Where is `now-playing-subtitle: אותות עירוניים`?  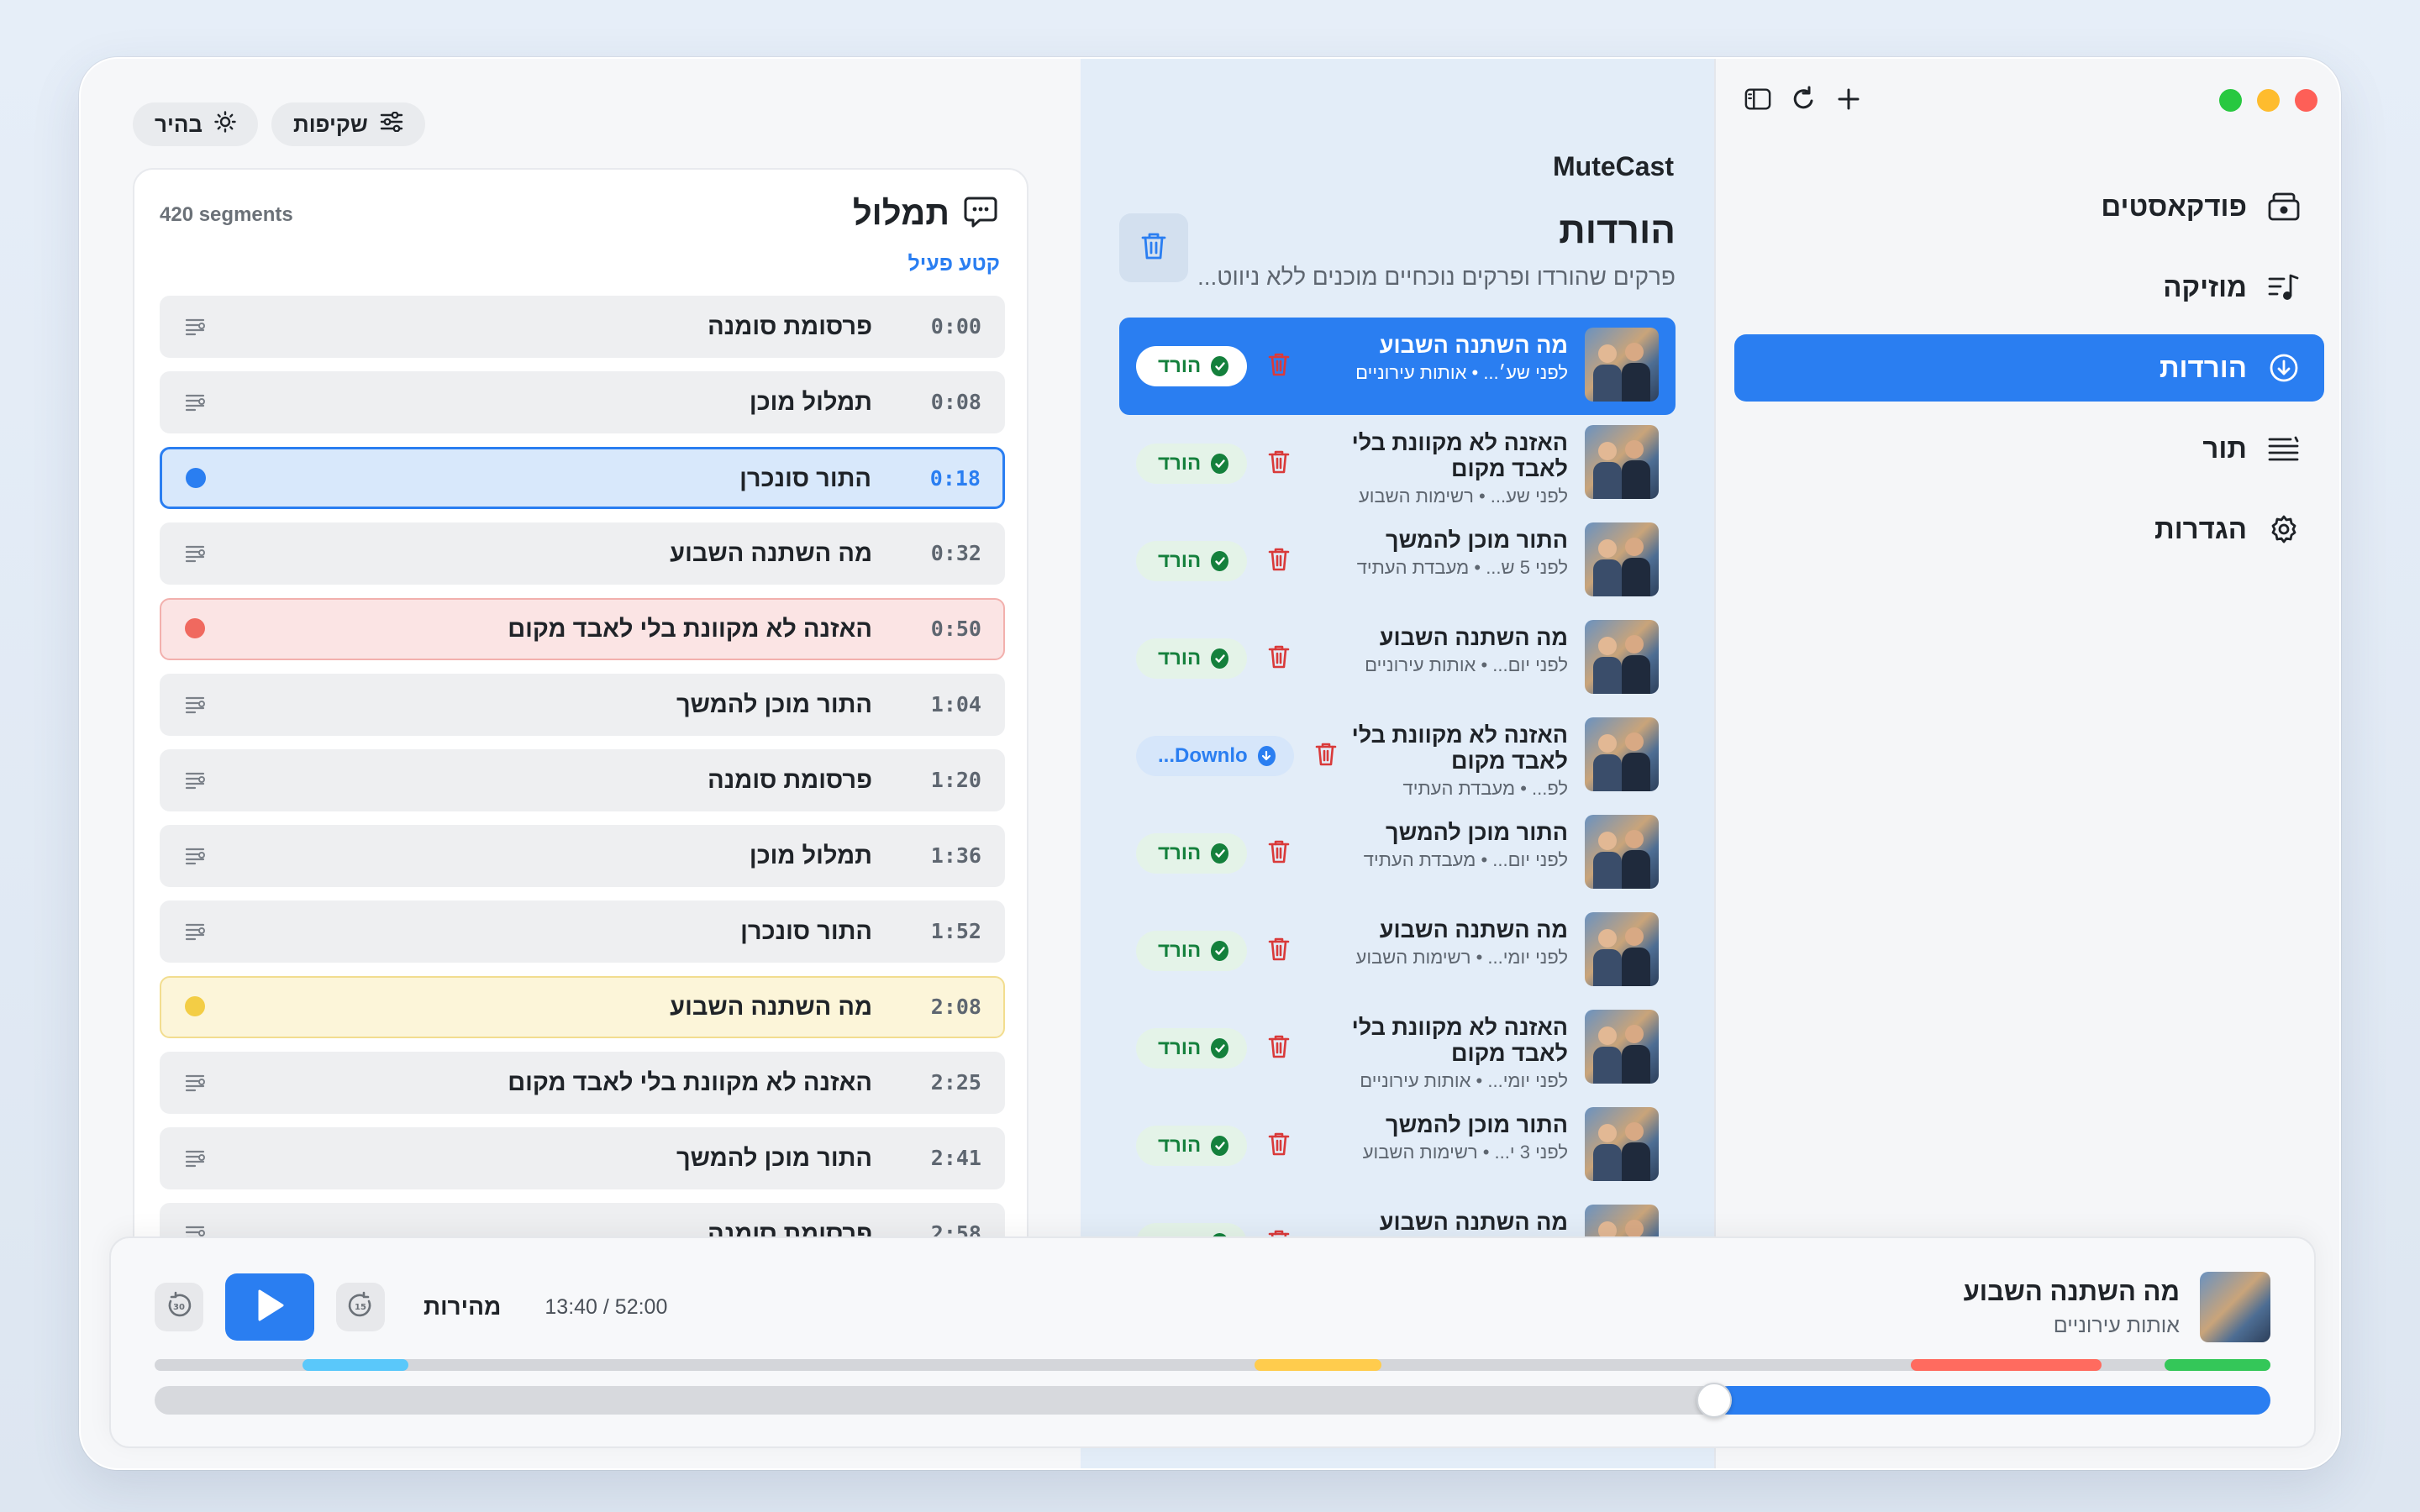 now-playing-subtitle: אותות עירוניים is located at coordinates (2116, 1325).